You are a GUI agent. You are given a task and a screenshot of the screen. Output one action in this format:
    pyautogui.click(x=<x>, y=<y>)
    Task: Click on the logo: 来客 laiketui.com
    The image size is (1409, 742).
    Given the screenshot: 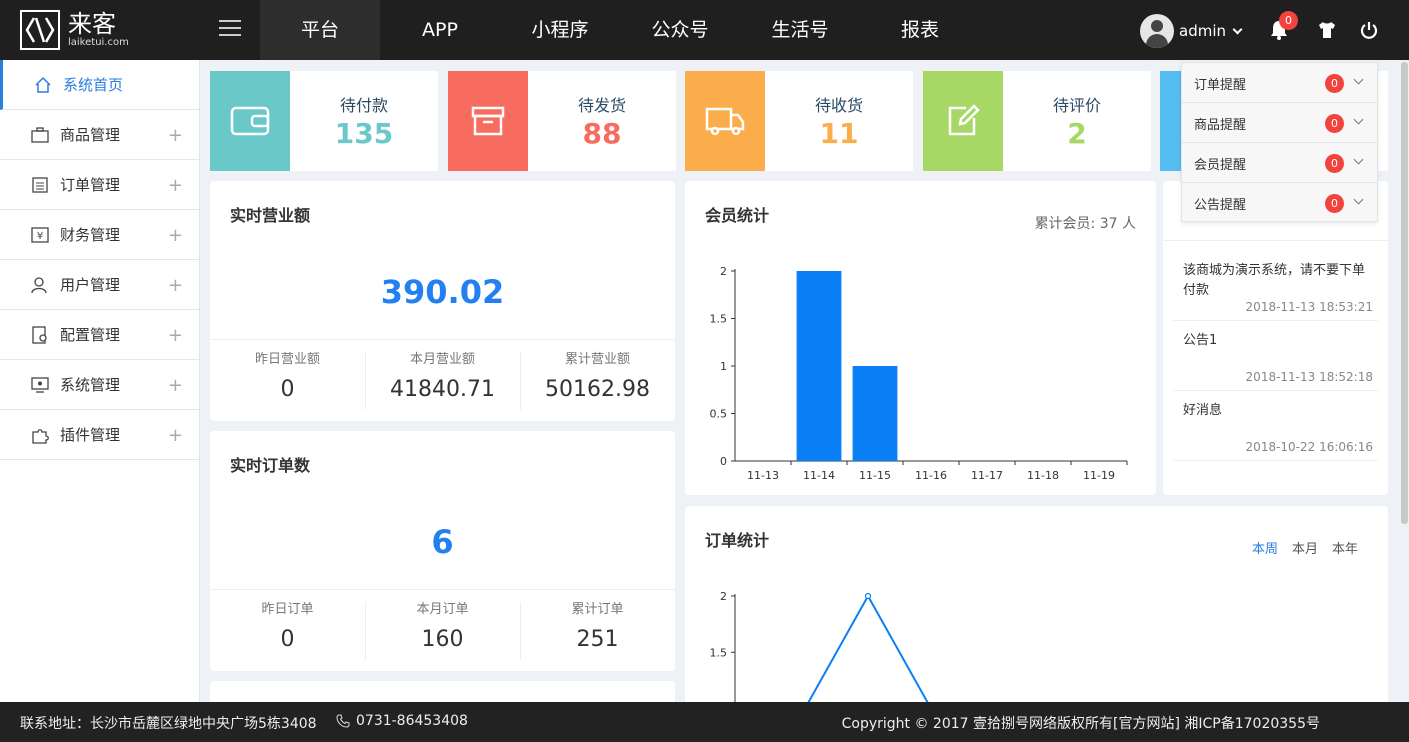 What is the action you would take?
    pyautogui.click(x=95, y=30)
    